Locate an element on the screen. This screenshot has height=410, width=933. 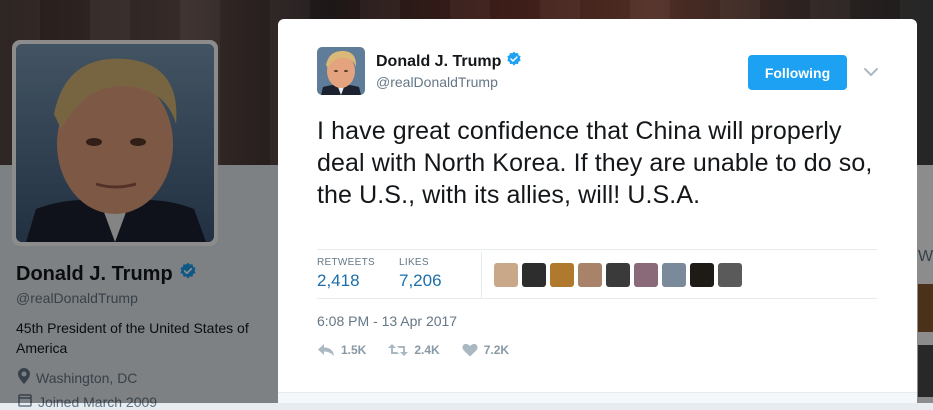
likes-stat: LIKES 7,206 is located at coordinates (420, 274).